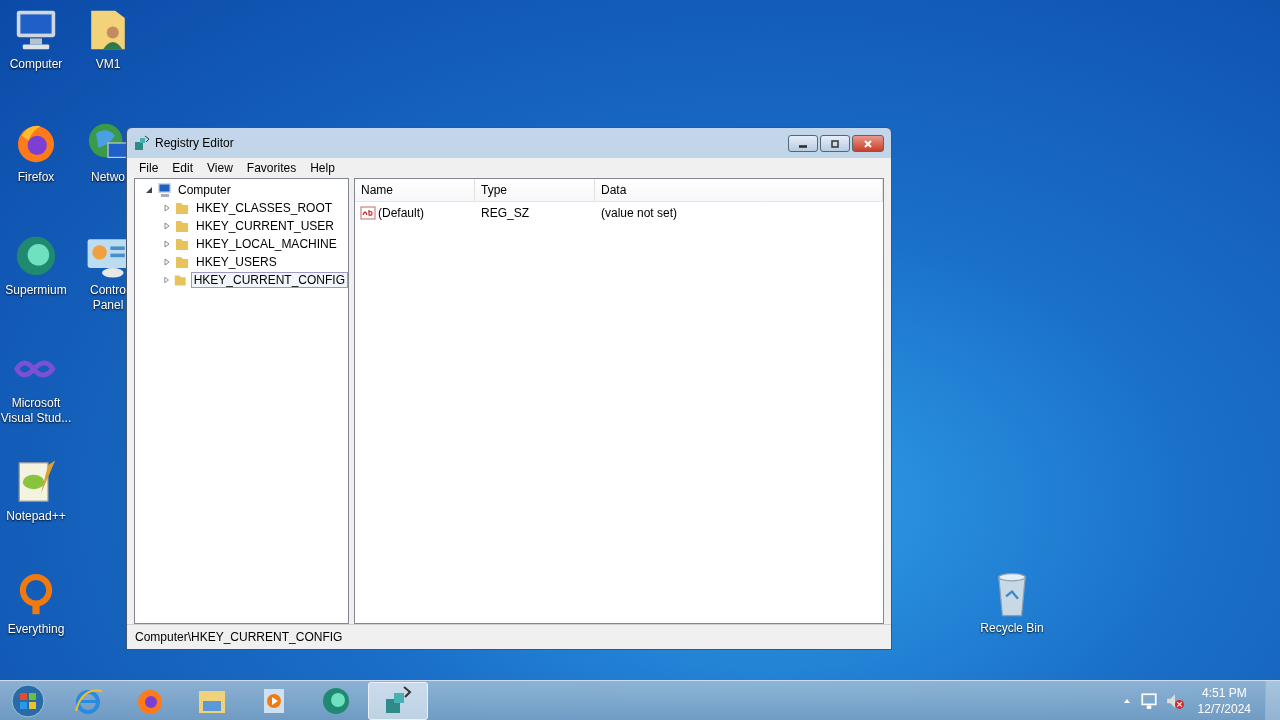  What do you see at coordinates (398, 701) in the screenshot?
I see `regedit-taskbar-button` at bounding box center [398, 701].